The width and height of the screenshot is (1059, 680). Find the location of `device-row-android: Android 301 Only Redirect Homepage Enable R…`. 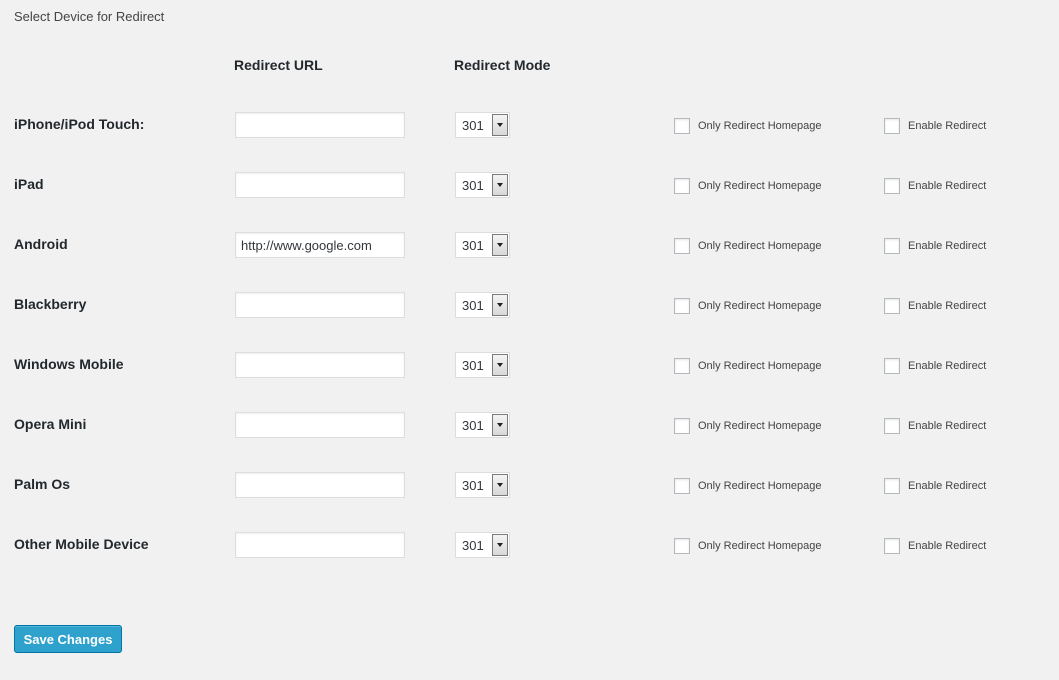

device-row-android: Android 301 Only Redirect Homepage Enable R… is located at coordinates (529, 244).